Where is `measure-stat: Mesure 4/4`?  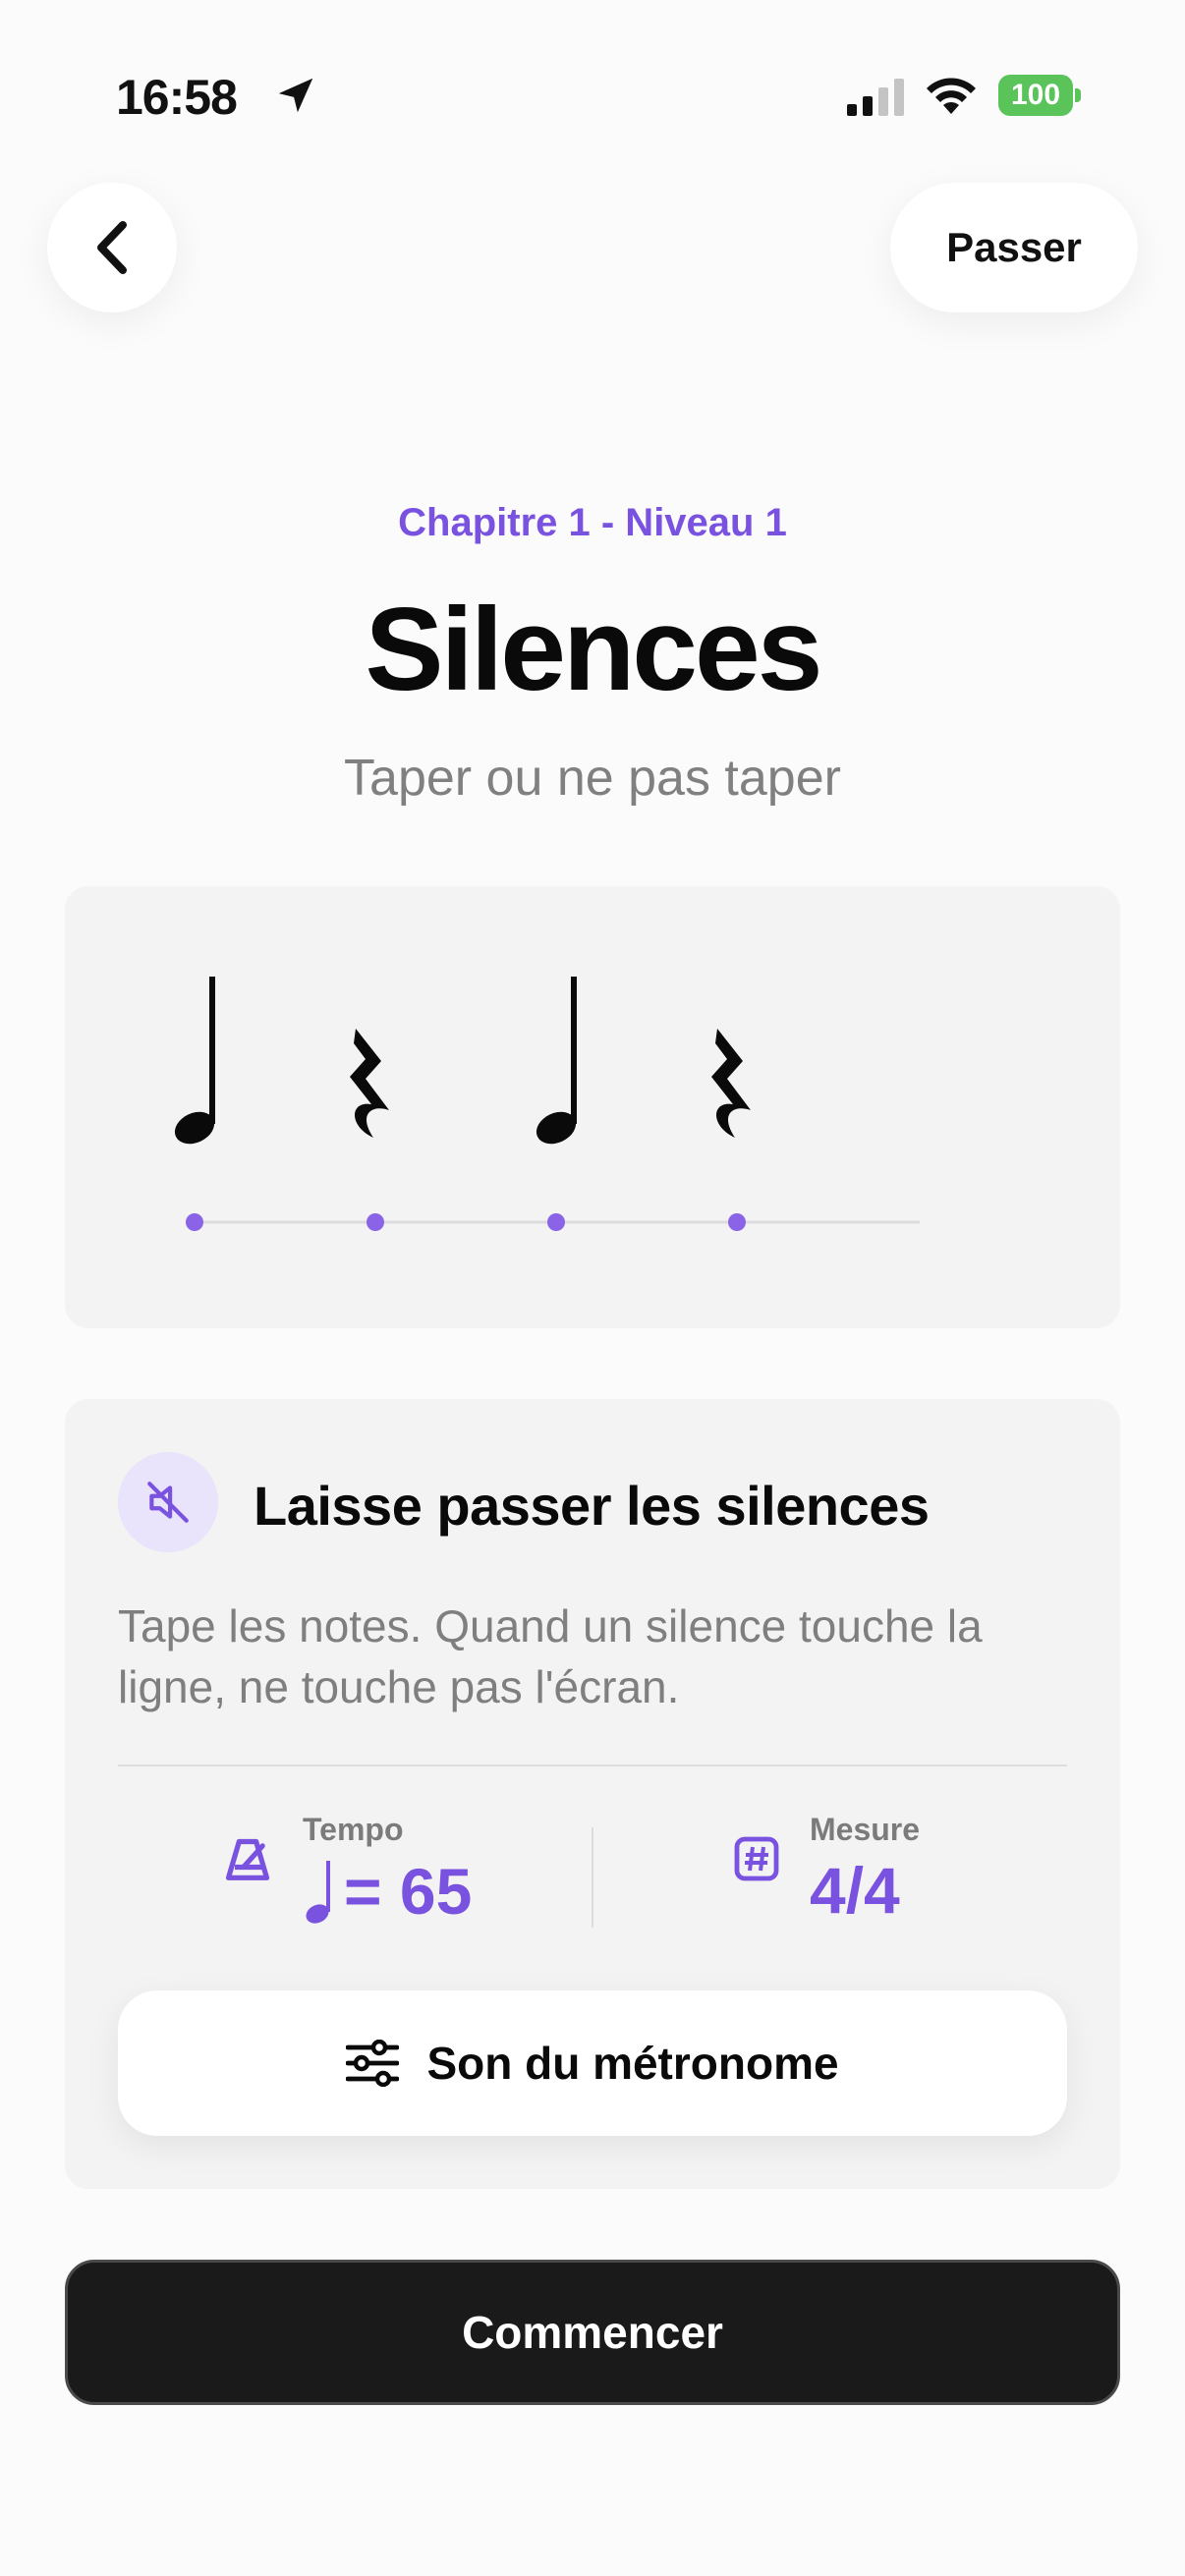 measure-stat: Mesure 4/4 is located at coordinates (881, 1871).